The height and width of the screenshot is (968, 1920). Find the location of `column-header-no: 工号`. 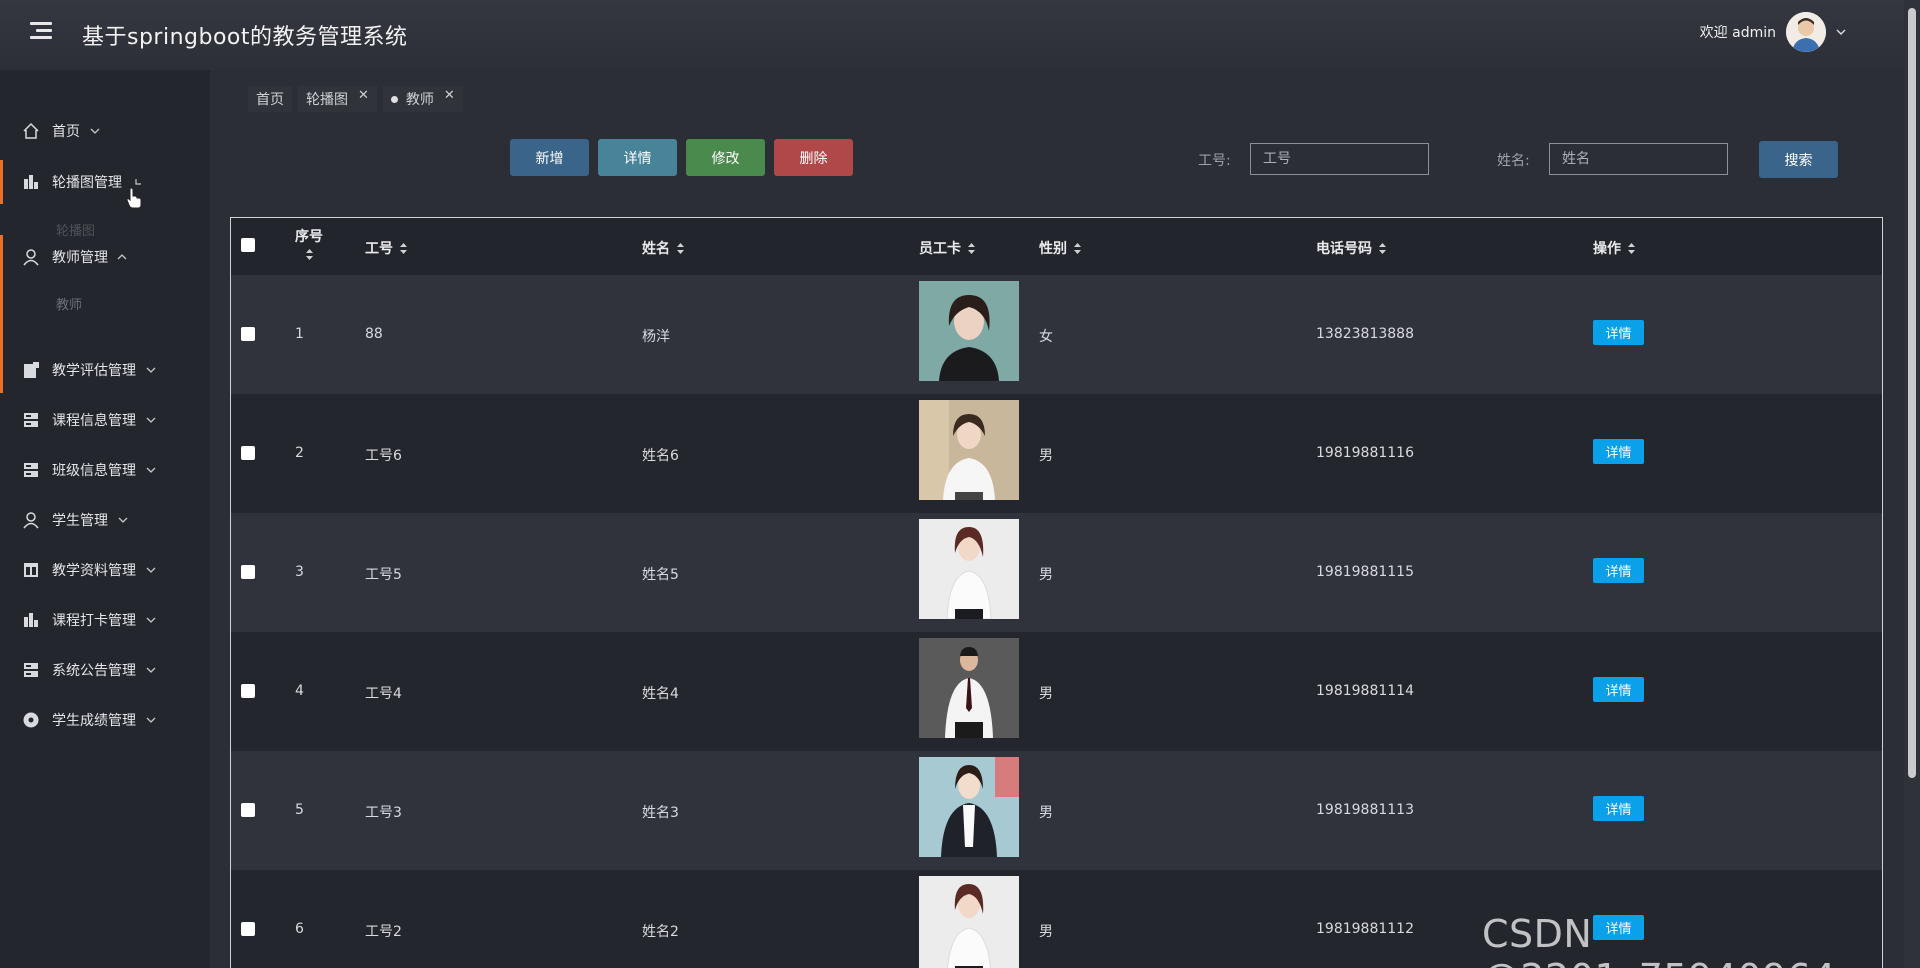

column-header-no: 工号 is located at coordinates (386, 248).